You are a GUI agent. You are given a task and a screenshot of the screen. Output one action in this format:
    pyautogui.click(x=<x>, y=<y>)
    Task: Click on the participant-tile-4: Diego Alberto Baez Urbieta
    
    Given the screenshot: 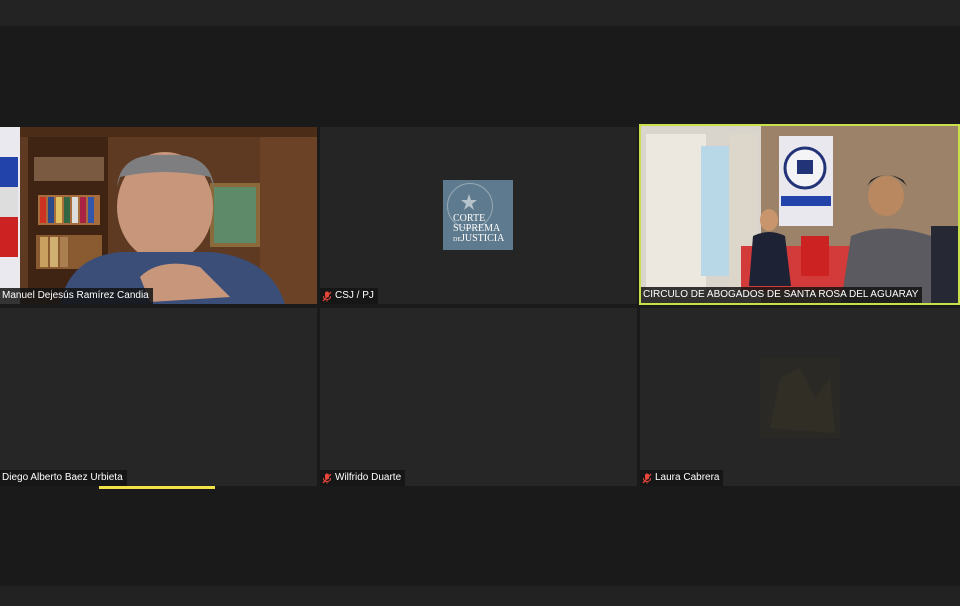 What is the action you would take?
    pyautogui.click(x=158, y=397)
    